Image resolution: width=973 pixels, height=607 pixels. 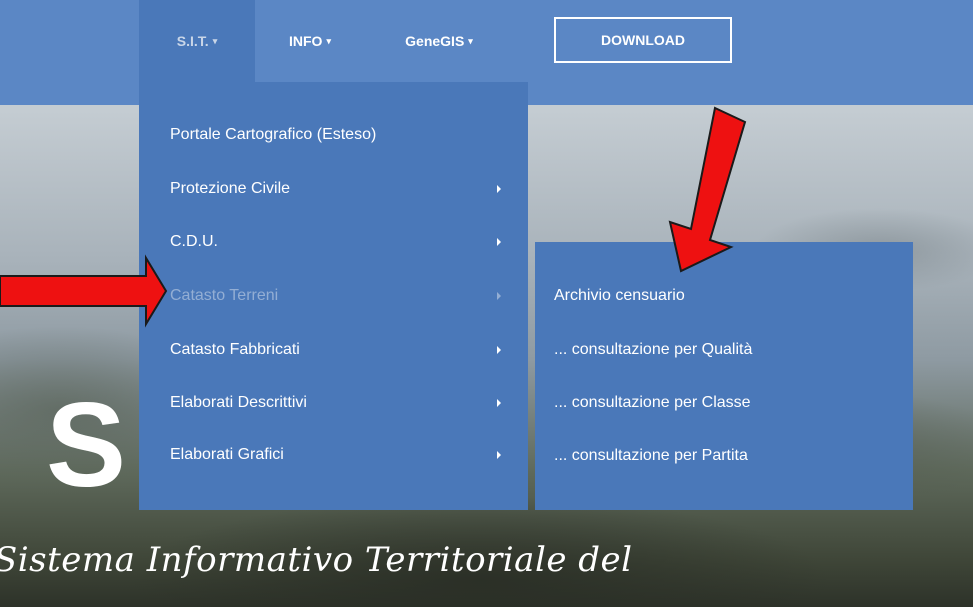 I want to click on menu-item-label: Catasto Fabbricati, so click(x=235, y=349).